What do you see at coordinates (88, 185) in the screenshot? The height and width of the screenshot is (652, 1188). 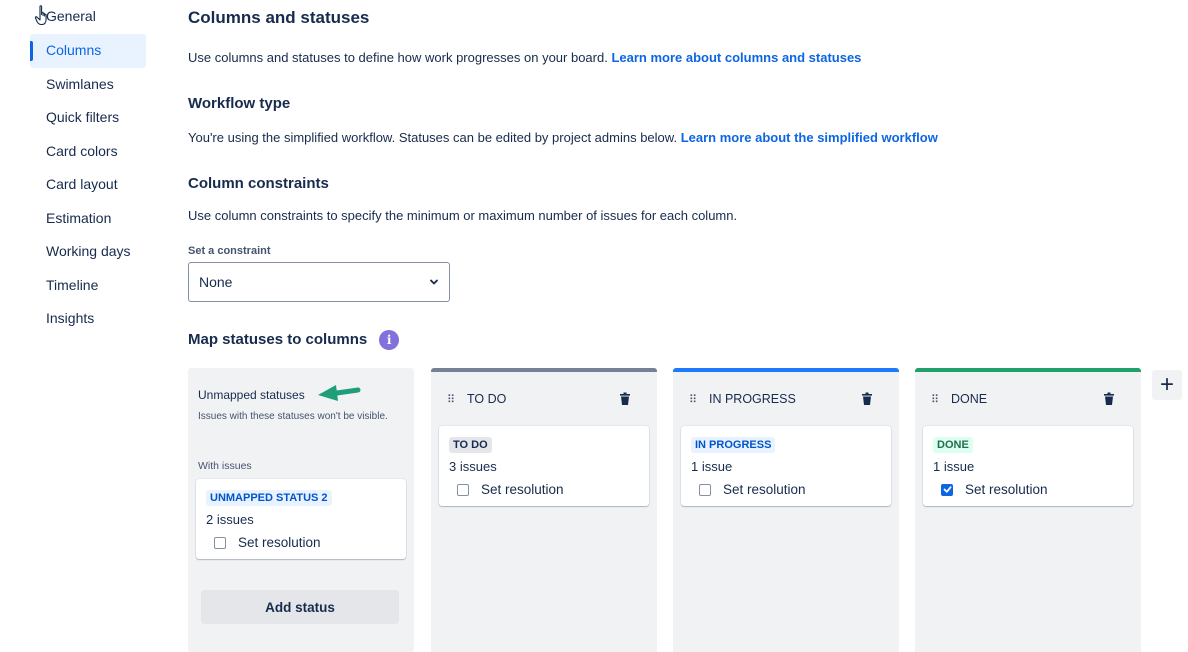 I see `sidebar-item-card-layout: Card layout` at bounding box center [88, 185].